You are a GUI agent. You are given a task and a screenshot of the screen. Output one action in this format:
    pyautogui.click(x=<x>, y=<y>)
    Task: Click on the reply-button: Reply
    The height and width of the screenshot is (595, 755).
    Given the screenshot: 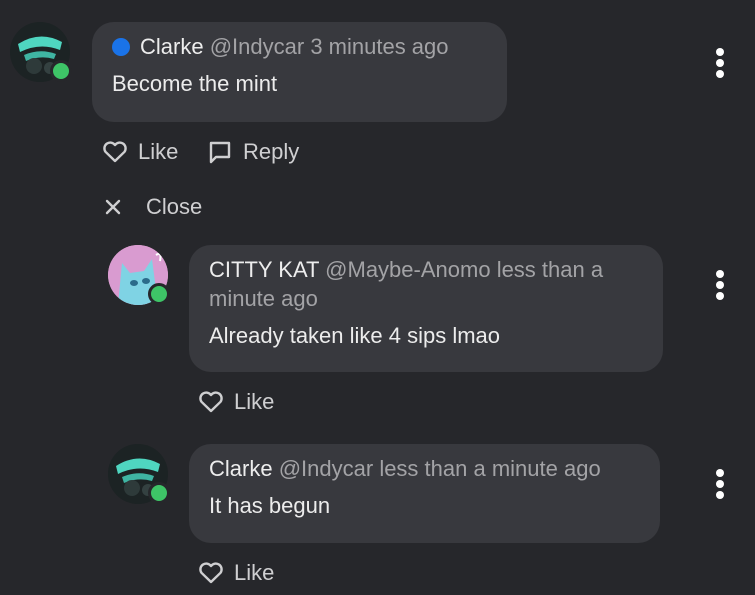 What is the action you would take?
    pyautogui.click(x=253, y=152)
    